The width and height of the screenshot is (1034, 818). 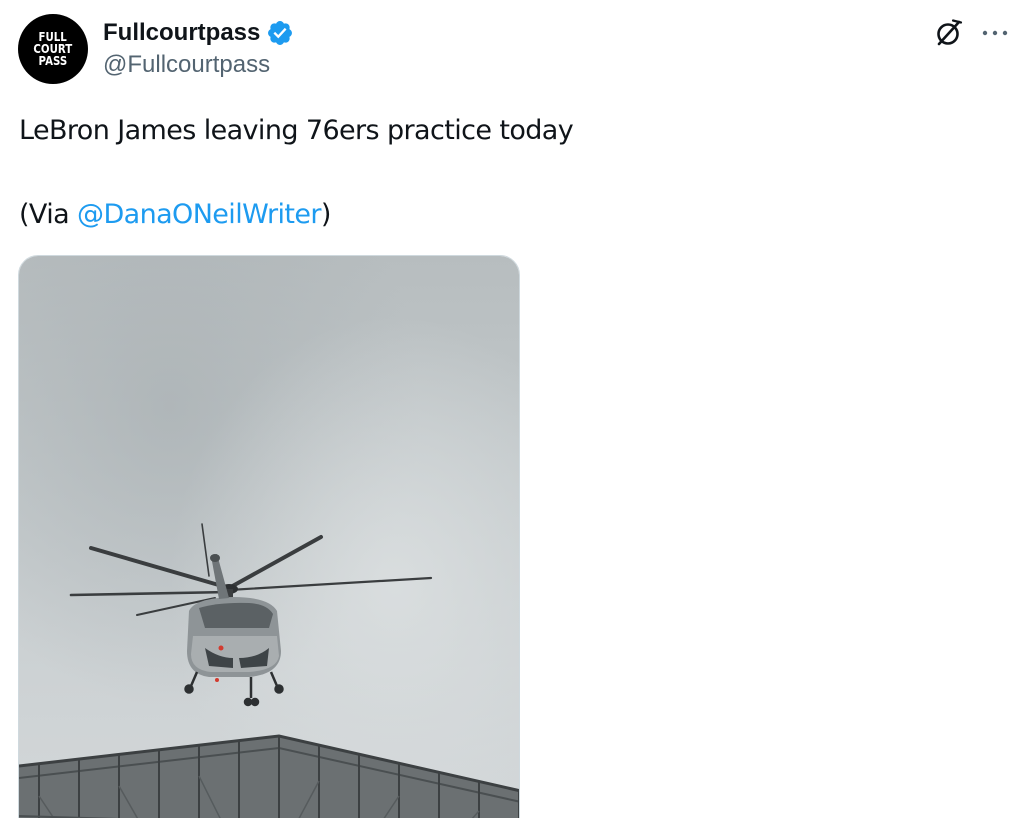 What do you see at coordinates (53, 61) in the screenshot?
I see `avatar-text-line-3: PASS` at bounding box center [53, 61].